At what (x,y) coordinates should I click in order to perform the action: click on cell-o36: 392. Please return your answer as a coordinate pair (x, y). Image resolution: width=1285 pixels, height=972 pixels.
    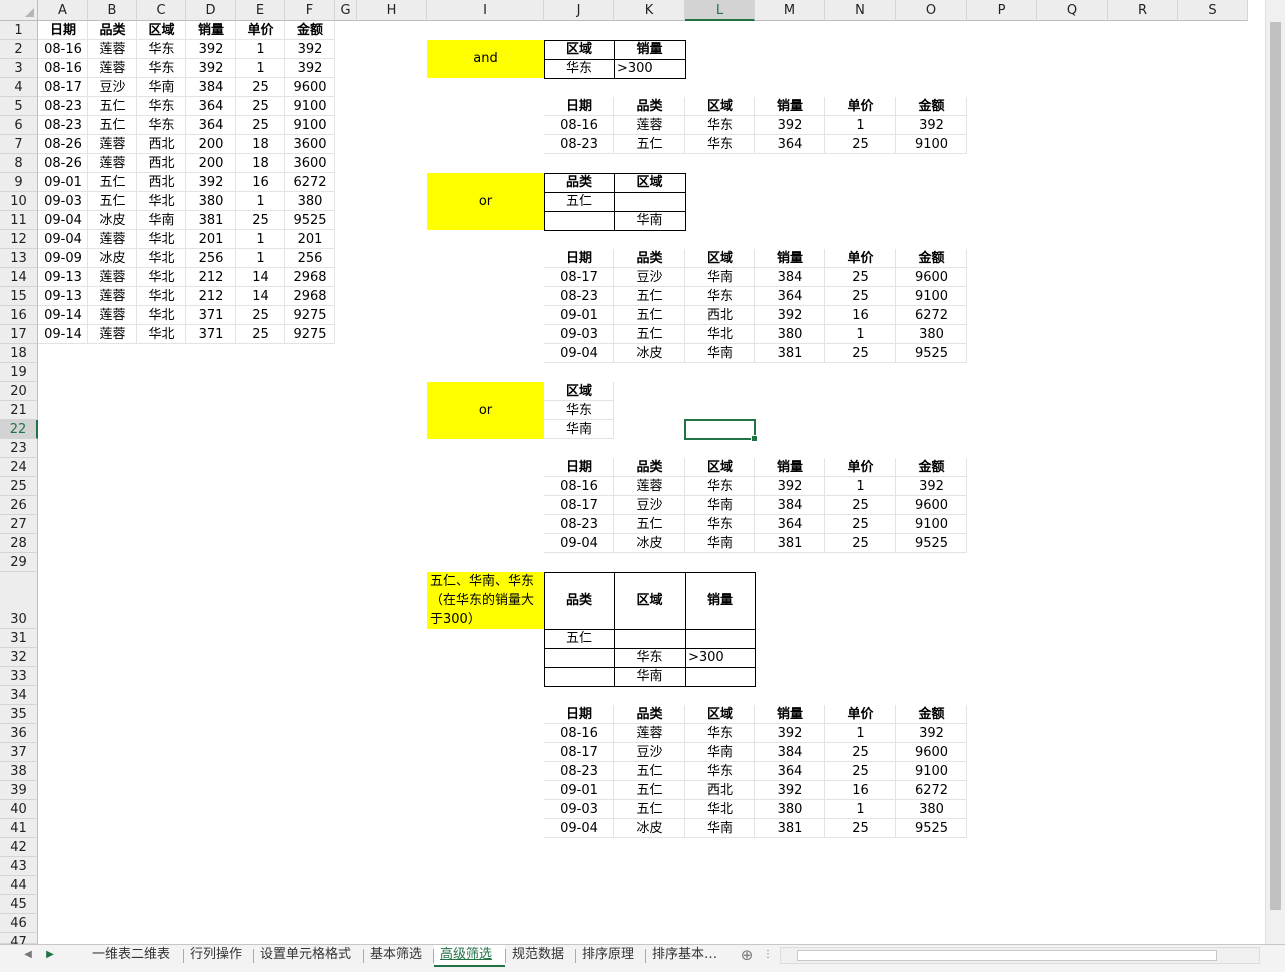
    Looking at the image, I should click on (931, 733).